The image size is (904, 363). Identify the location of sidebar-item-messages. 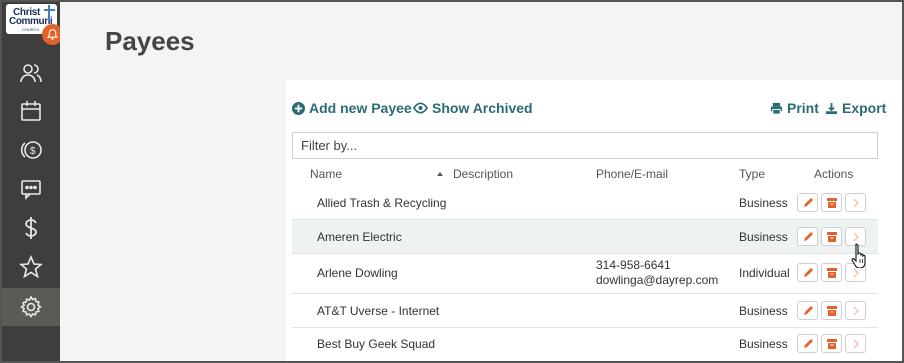
(31, 189).